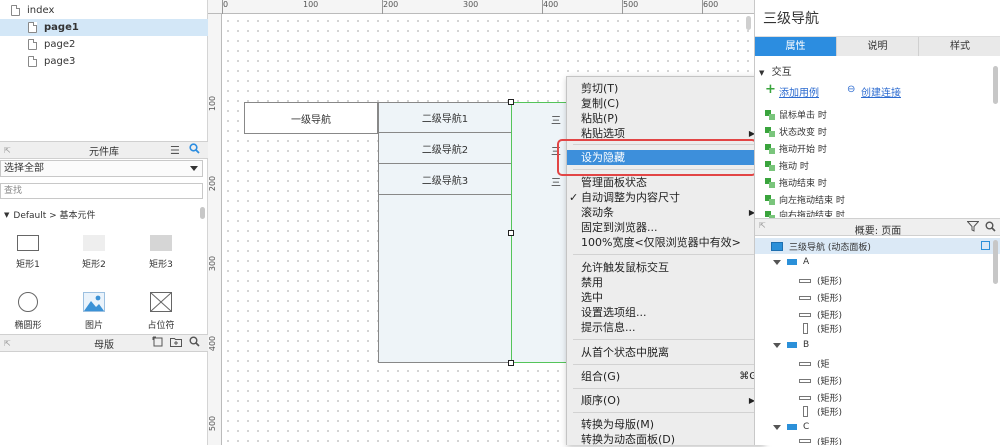 The height and width of the screenshot is (447, 1000). What do you see at coordinates (226, 4) in the screenshot?
I see `ruler-label: 0` at bounding box center [226, 4].